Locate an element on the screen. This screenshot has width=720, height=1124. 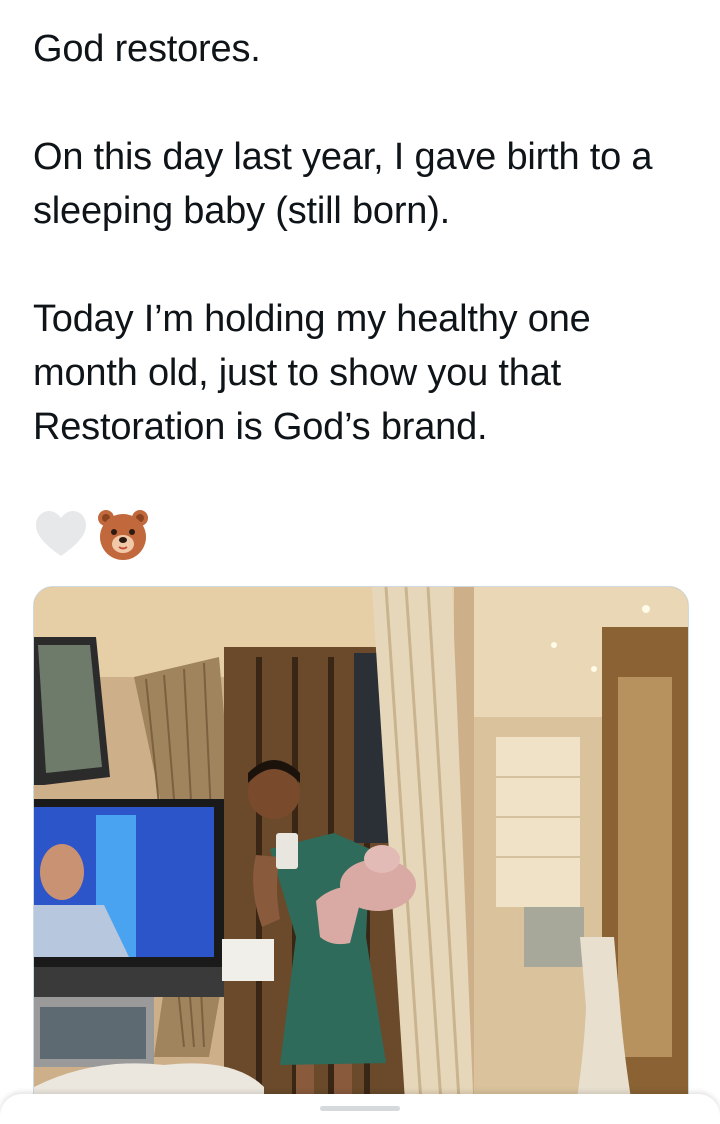
emoji-row is located at coordinates (92, 535).